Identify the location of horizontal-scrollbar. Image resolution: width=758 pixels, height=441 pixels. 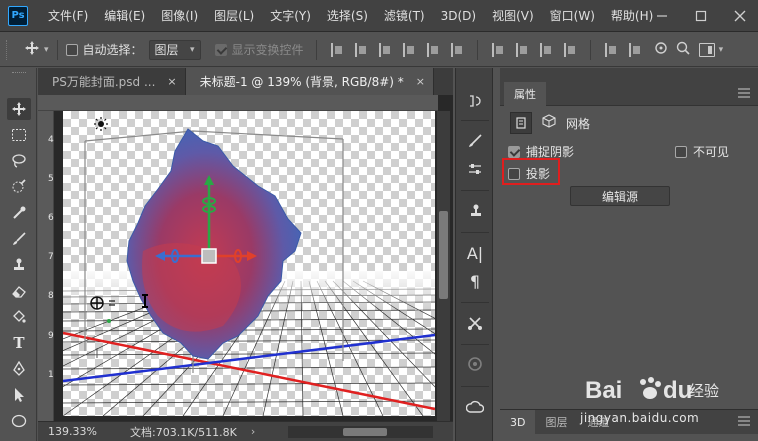
(360, 432).